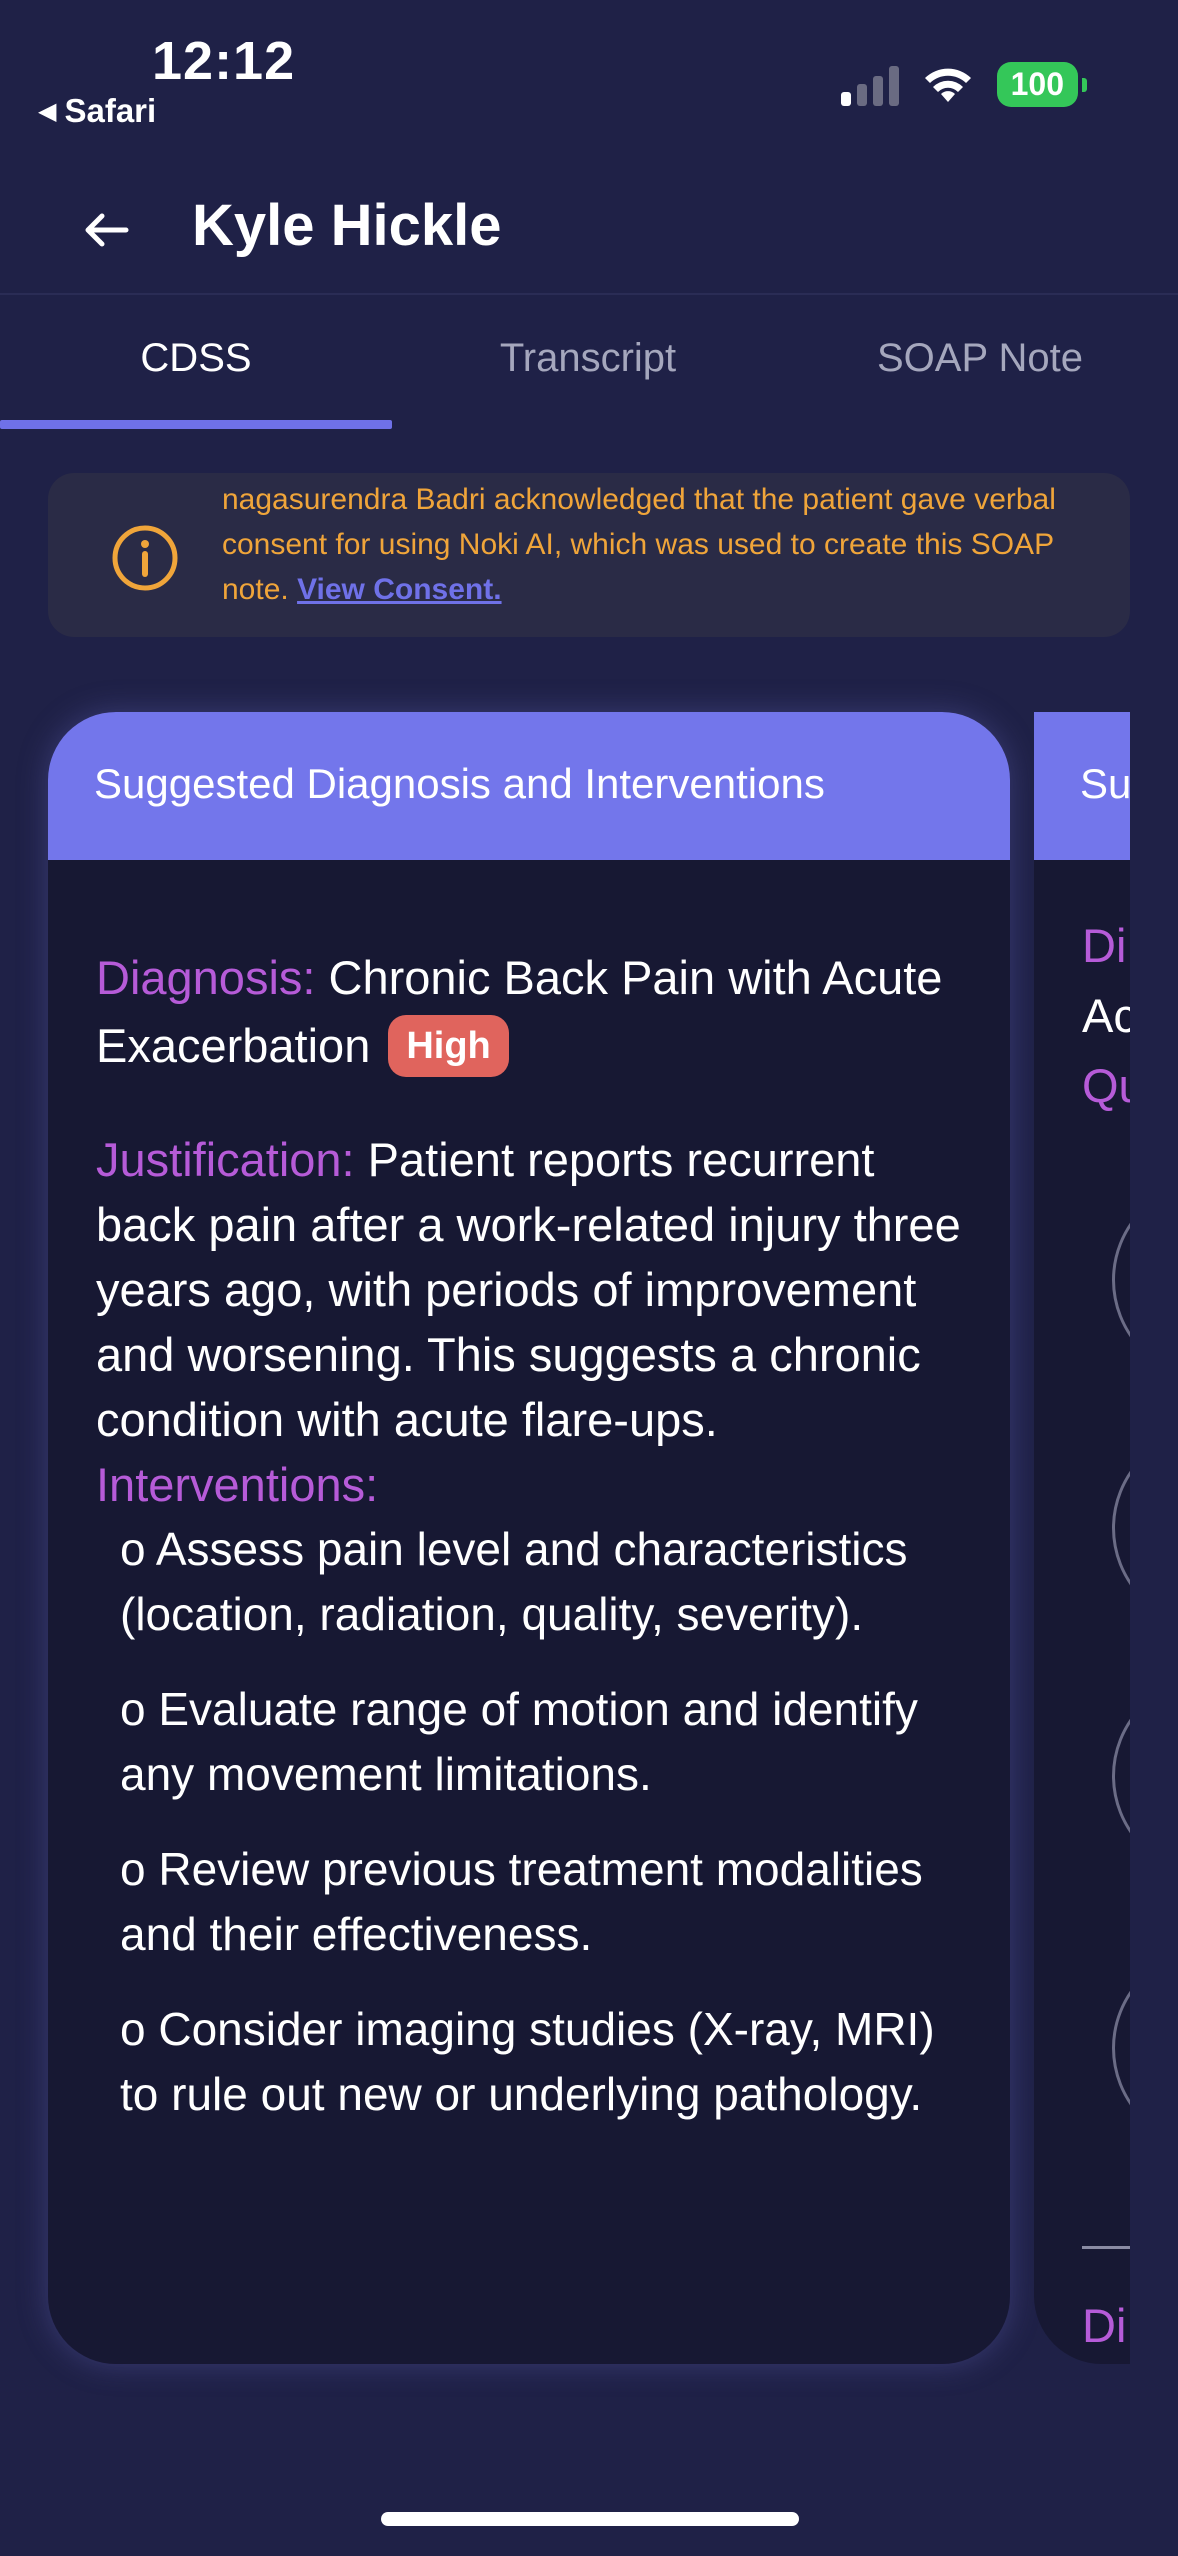 The image size is (1178, 2556). I want to click on next-card-peek: Su Di Ac Qu Di, so click(1082, 1538).